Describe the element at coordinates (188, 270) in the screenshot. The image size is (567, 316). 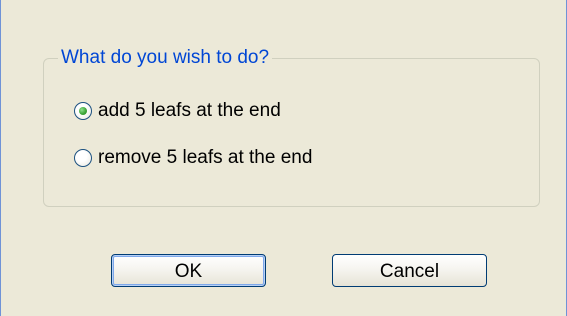
I see `ok-button: OK` at that location.